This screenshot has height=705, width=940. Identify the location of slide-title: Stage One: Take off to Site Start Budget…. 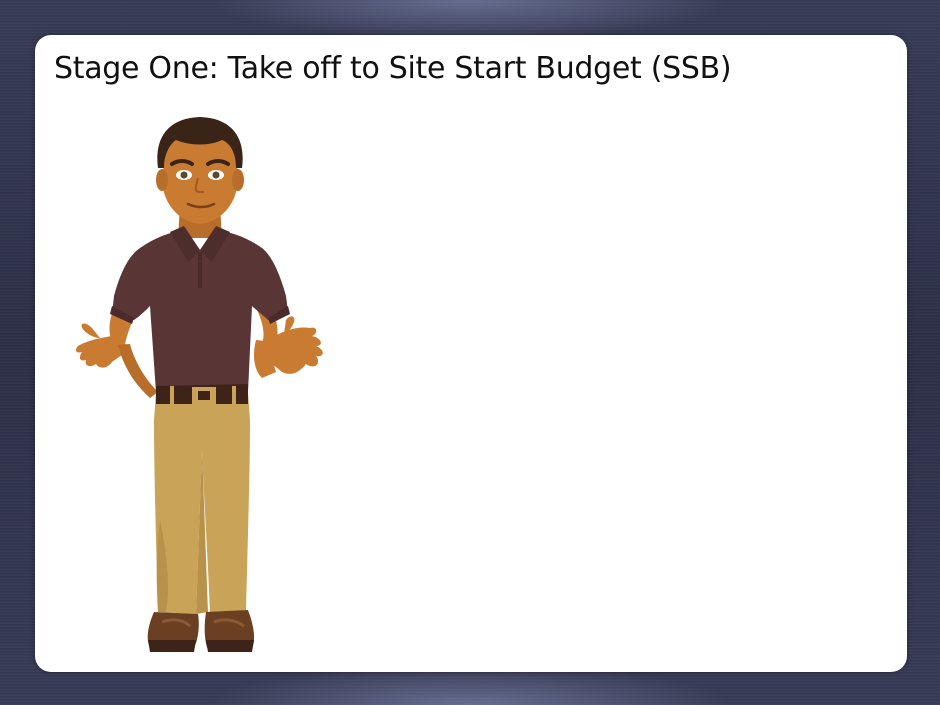
(393, 68).